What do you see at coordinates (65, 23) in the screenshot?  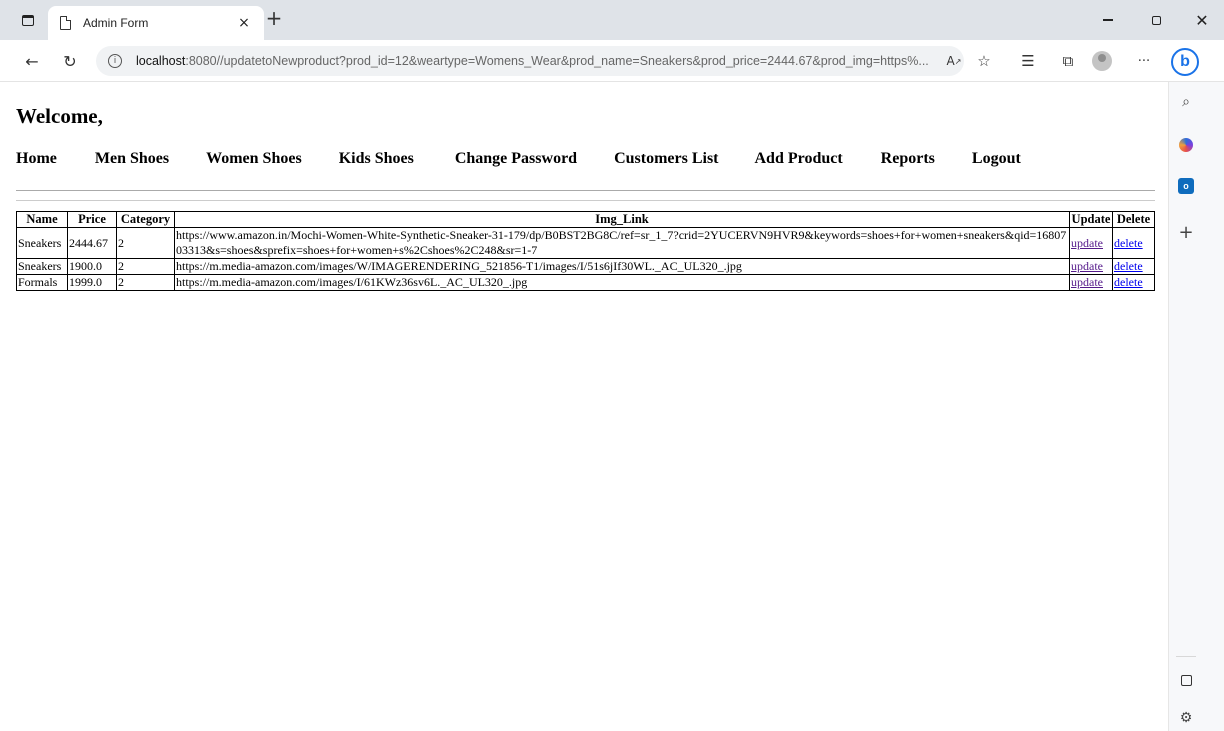 I see `page-icon` at bounding box center [65, 23].